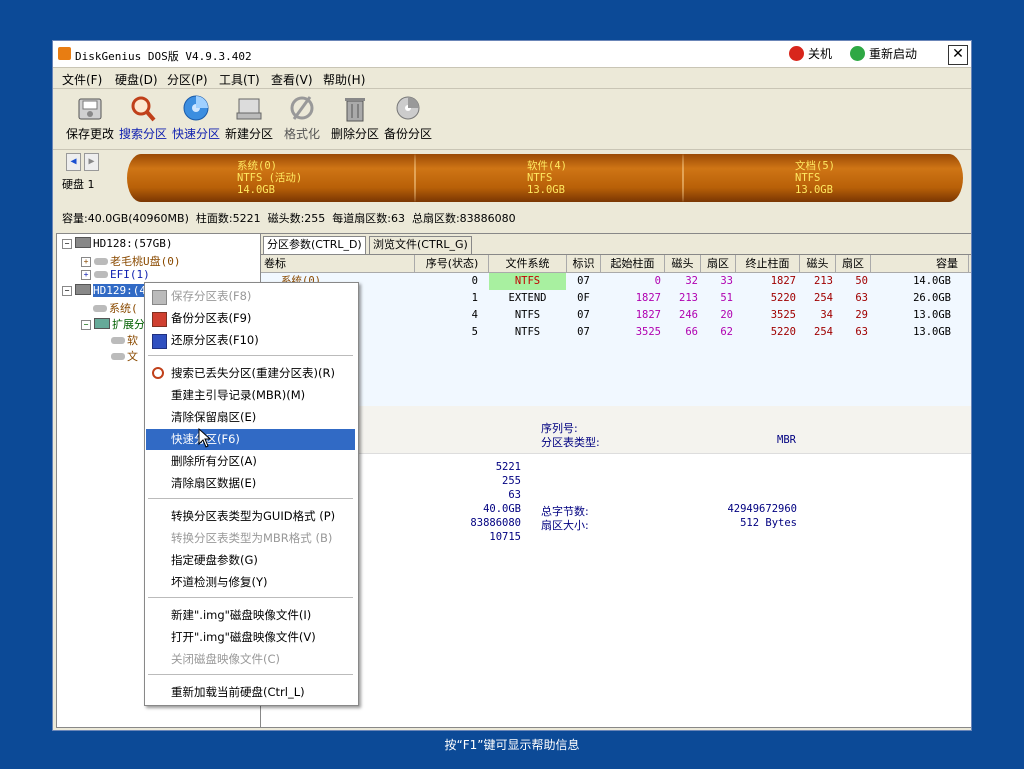 The image size is (1024, 769). Describe the element at coordinates (107, 290) in the screenshot. I see `tree-node-hd129: − HD129:(40` at that location.